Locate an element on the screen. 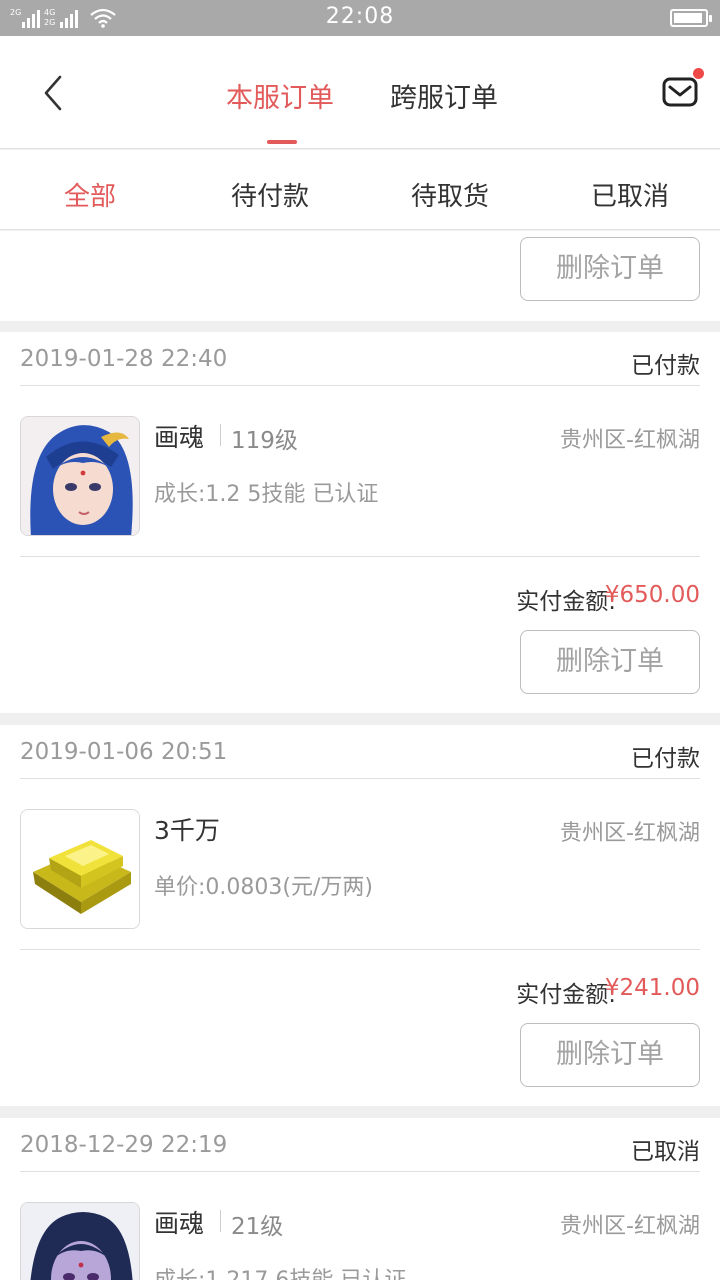 The height and width of the screenshot is (1280, 720). tab-local-orders: 本服订单 is located at coordinates (280, 95).